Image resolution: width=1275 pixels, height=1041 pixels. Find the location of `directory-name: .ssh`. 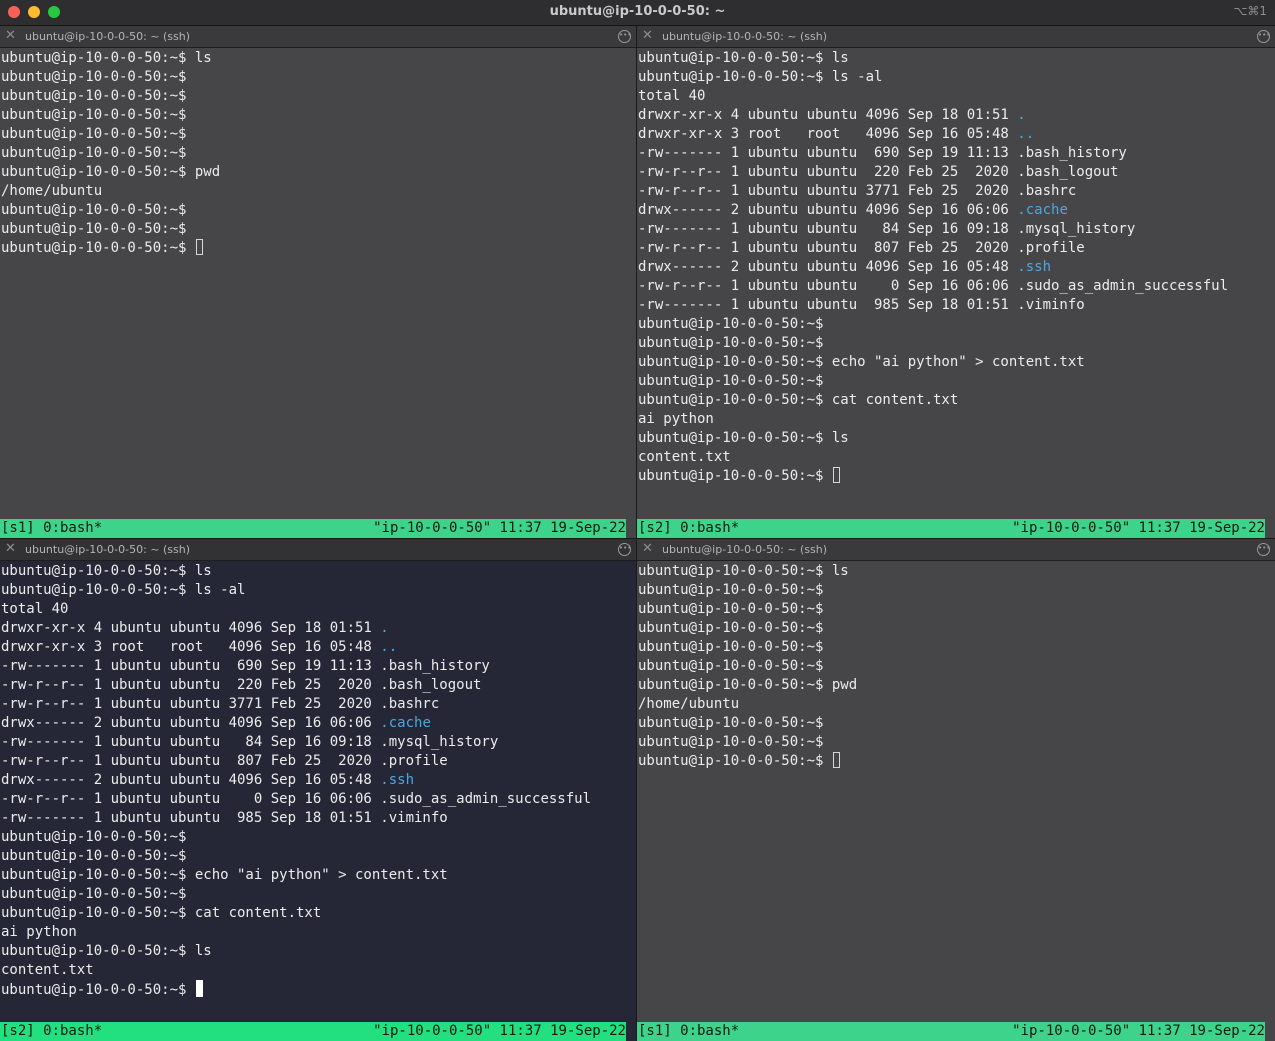

directory-name: .ssh is located at coordinates (1034, 267).